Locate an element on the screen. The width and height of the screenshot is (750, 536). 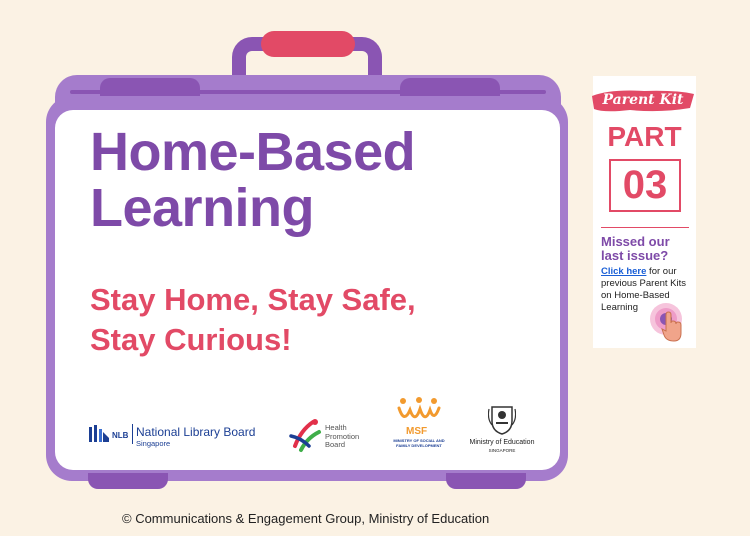
nlb-logo: NLB National Library Board Singapore is located at coordinates (178, 435).